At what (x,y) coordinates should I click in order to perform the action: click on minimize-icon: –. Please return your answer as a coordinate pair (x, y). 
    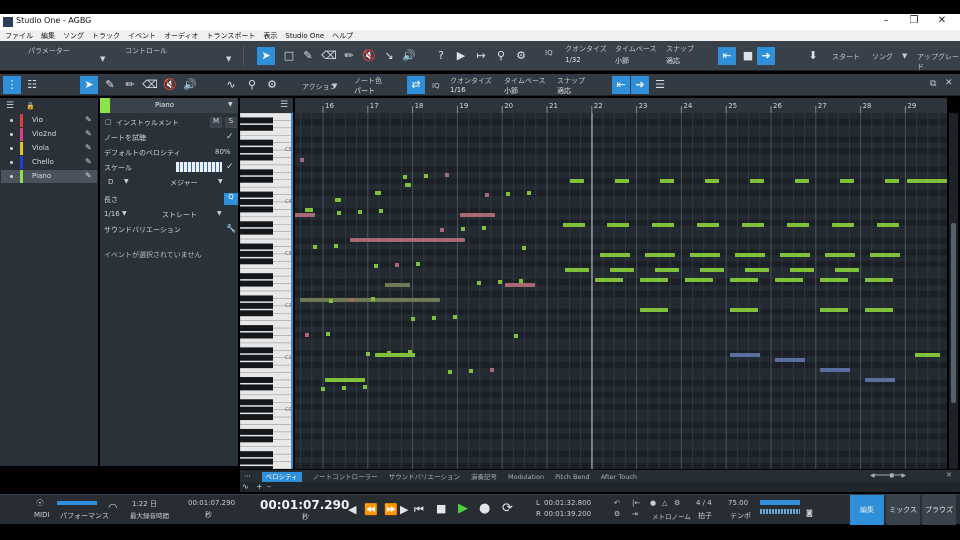
    Looking at the image, I should click on (886, 22).